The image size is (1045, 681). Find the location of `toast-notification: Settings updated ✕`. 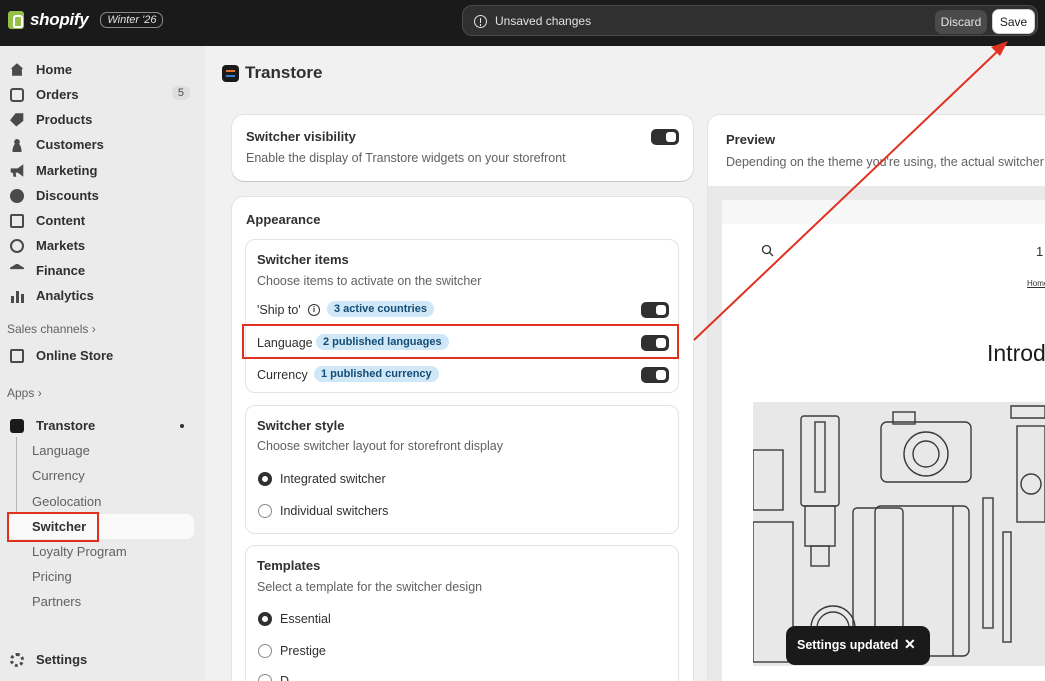

toast-notification: Settings updated ✕ is located at coordinates (858, 645).